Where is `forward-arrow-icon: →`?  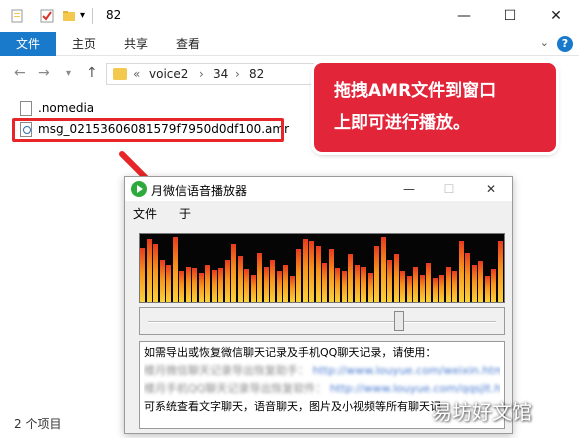 forward-arrow-icon: → is located at coordinates (44, 73).